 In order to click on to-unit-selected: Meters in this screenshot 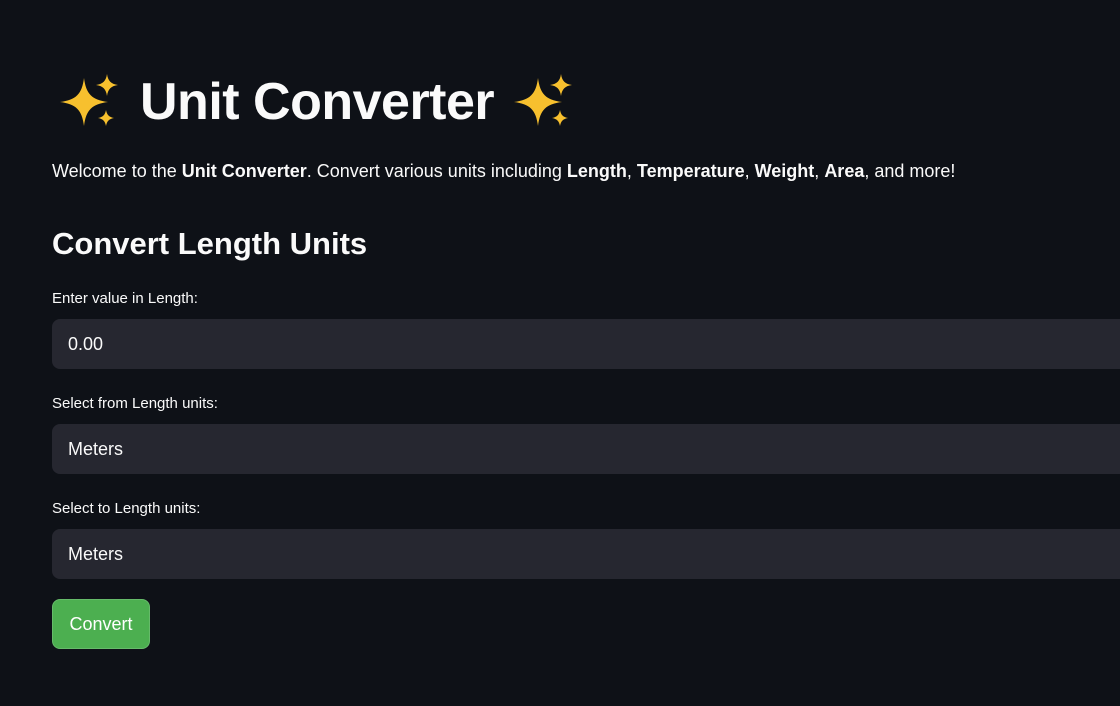, I will do `click(96, 553)`.